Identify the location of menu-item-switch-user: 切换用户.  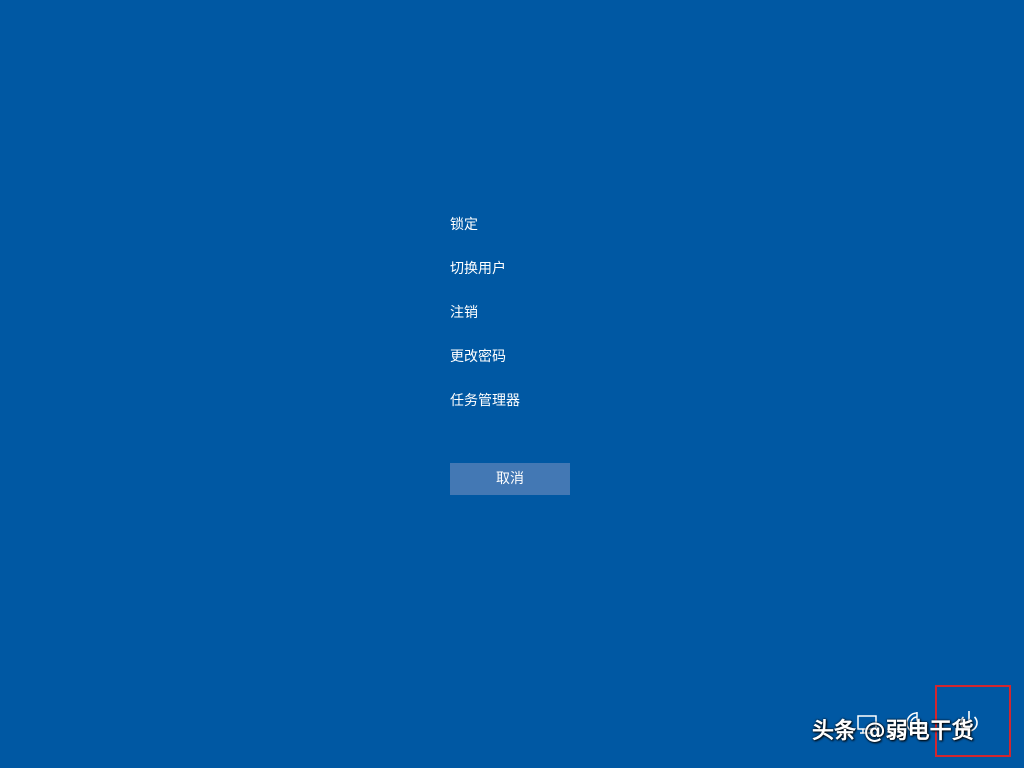
(550, 269).